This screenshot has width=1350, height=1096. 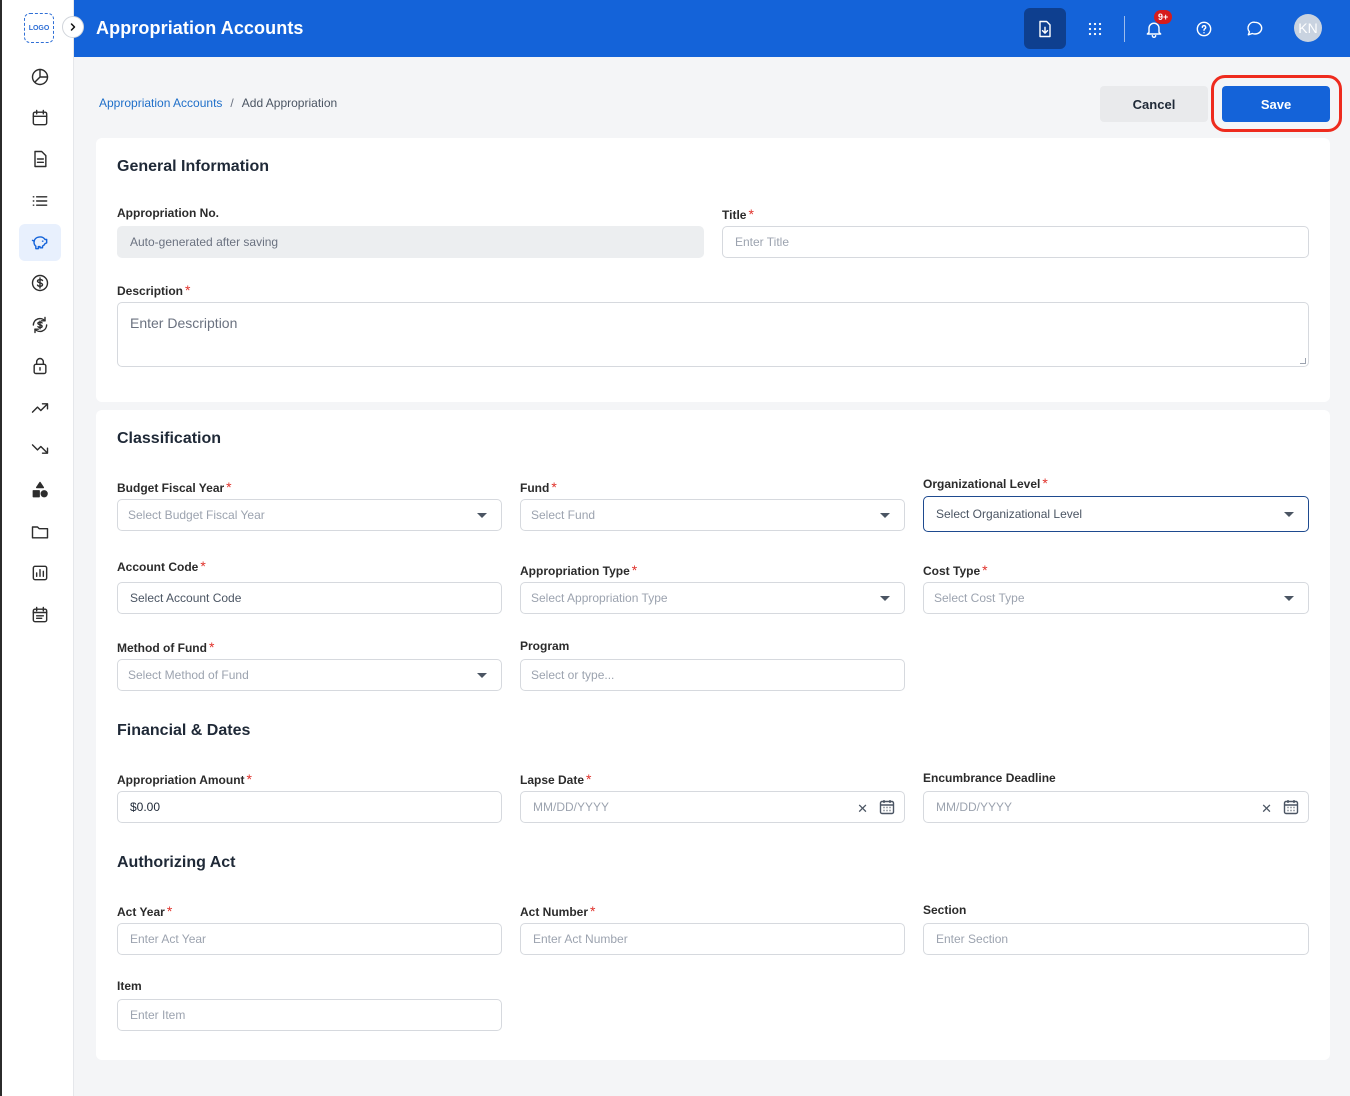 What do you see at coordinates (309, 675) in the screenshot?
I see `method-of-fund-select: Select Method of Fund` at bounding box center [309, 675].